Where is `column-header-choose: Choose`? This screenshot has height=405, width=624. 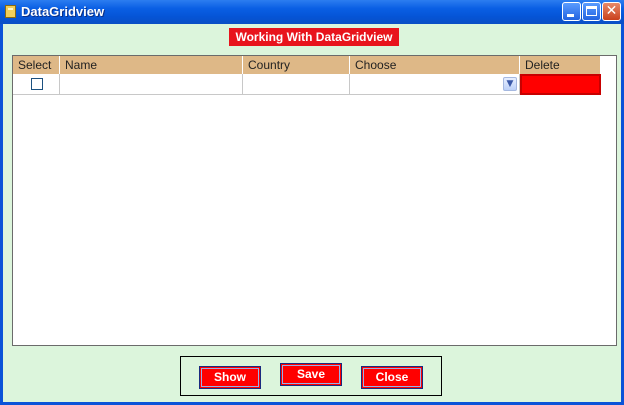 column-header-choose: Choose is located at coordinates (435, 65).